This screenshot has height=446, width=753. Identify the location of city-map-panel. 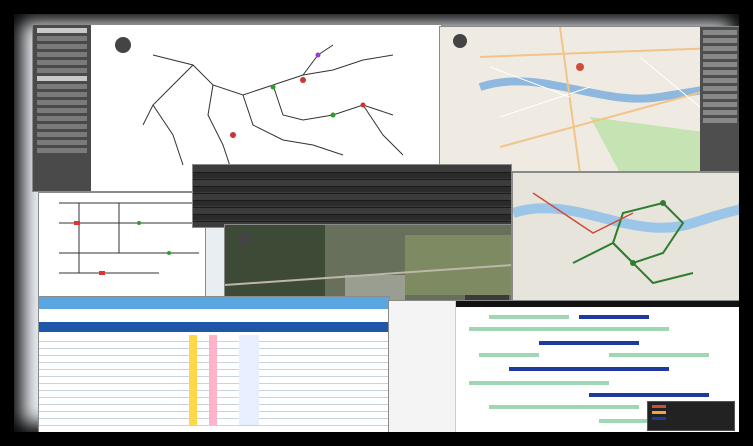
(589, 99).